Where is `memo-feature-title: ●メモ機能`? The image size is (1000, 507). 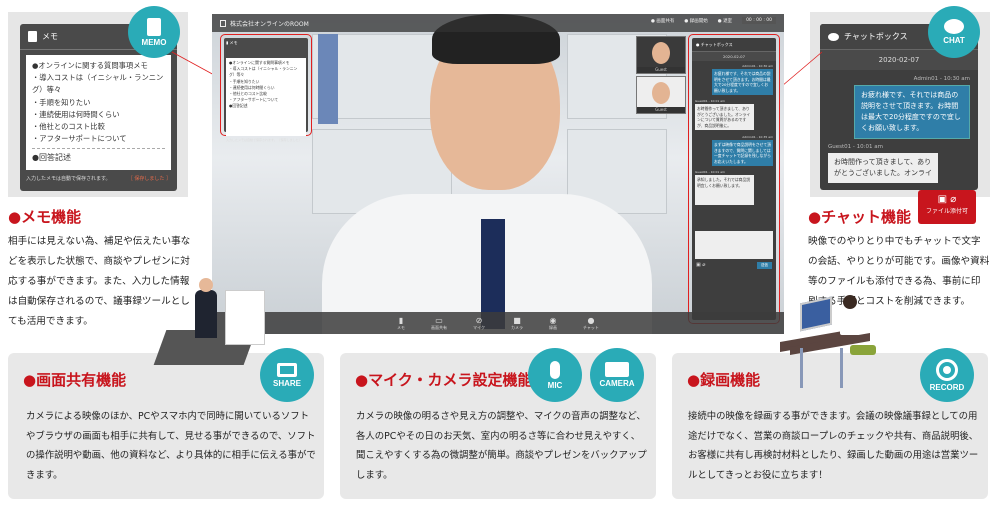 memo-feature-title: ●メモ機能 is located at coordinates (45, 217).